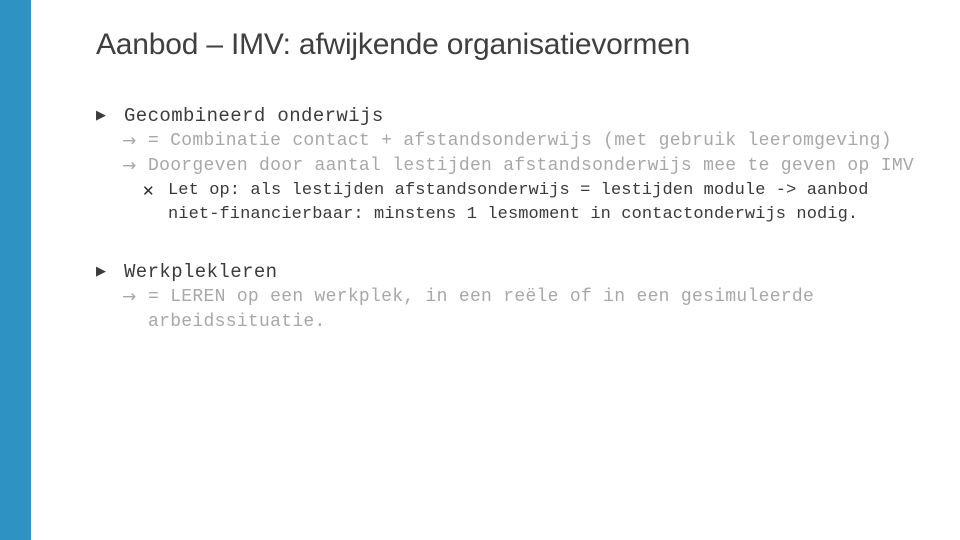 The image size is (960, 540). Describe the element at coordinates (507, 272) in the screenshot. I see `bullet-item-level1: ▶ Werkplekleren` at that location.